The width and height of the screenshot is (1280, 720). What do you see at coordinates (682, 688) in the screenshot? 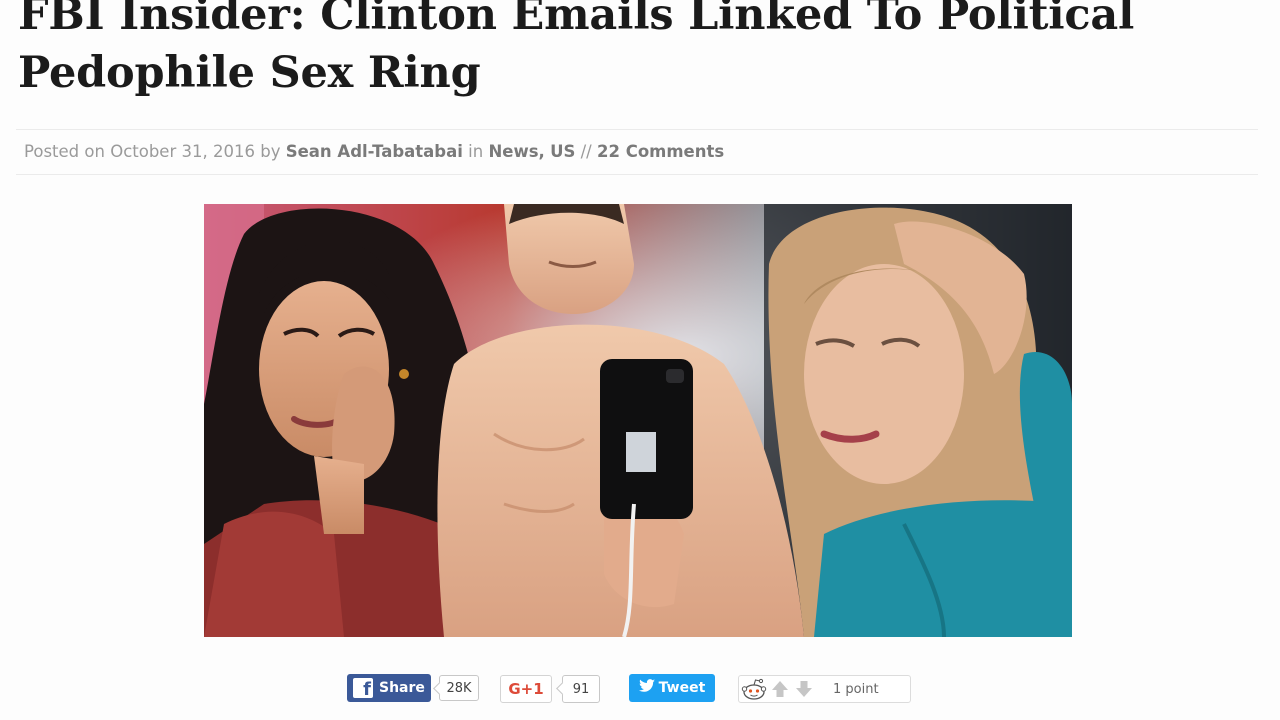
I see `tweet-label: Tweet` at bounding box center [682, 688].